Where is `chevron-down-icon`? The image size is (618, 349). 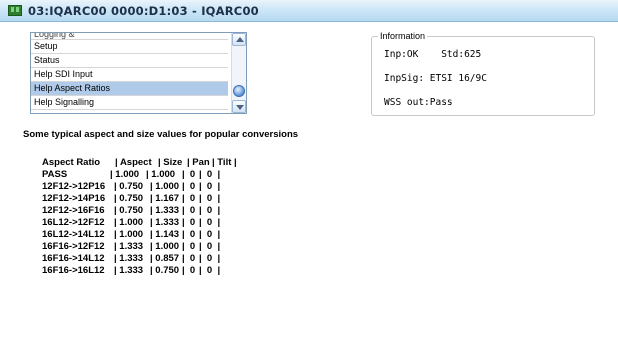 chevron-down-icon is located at coordinates (240, 107).